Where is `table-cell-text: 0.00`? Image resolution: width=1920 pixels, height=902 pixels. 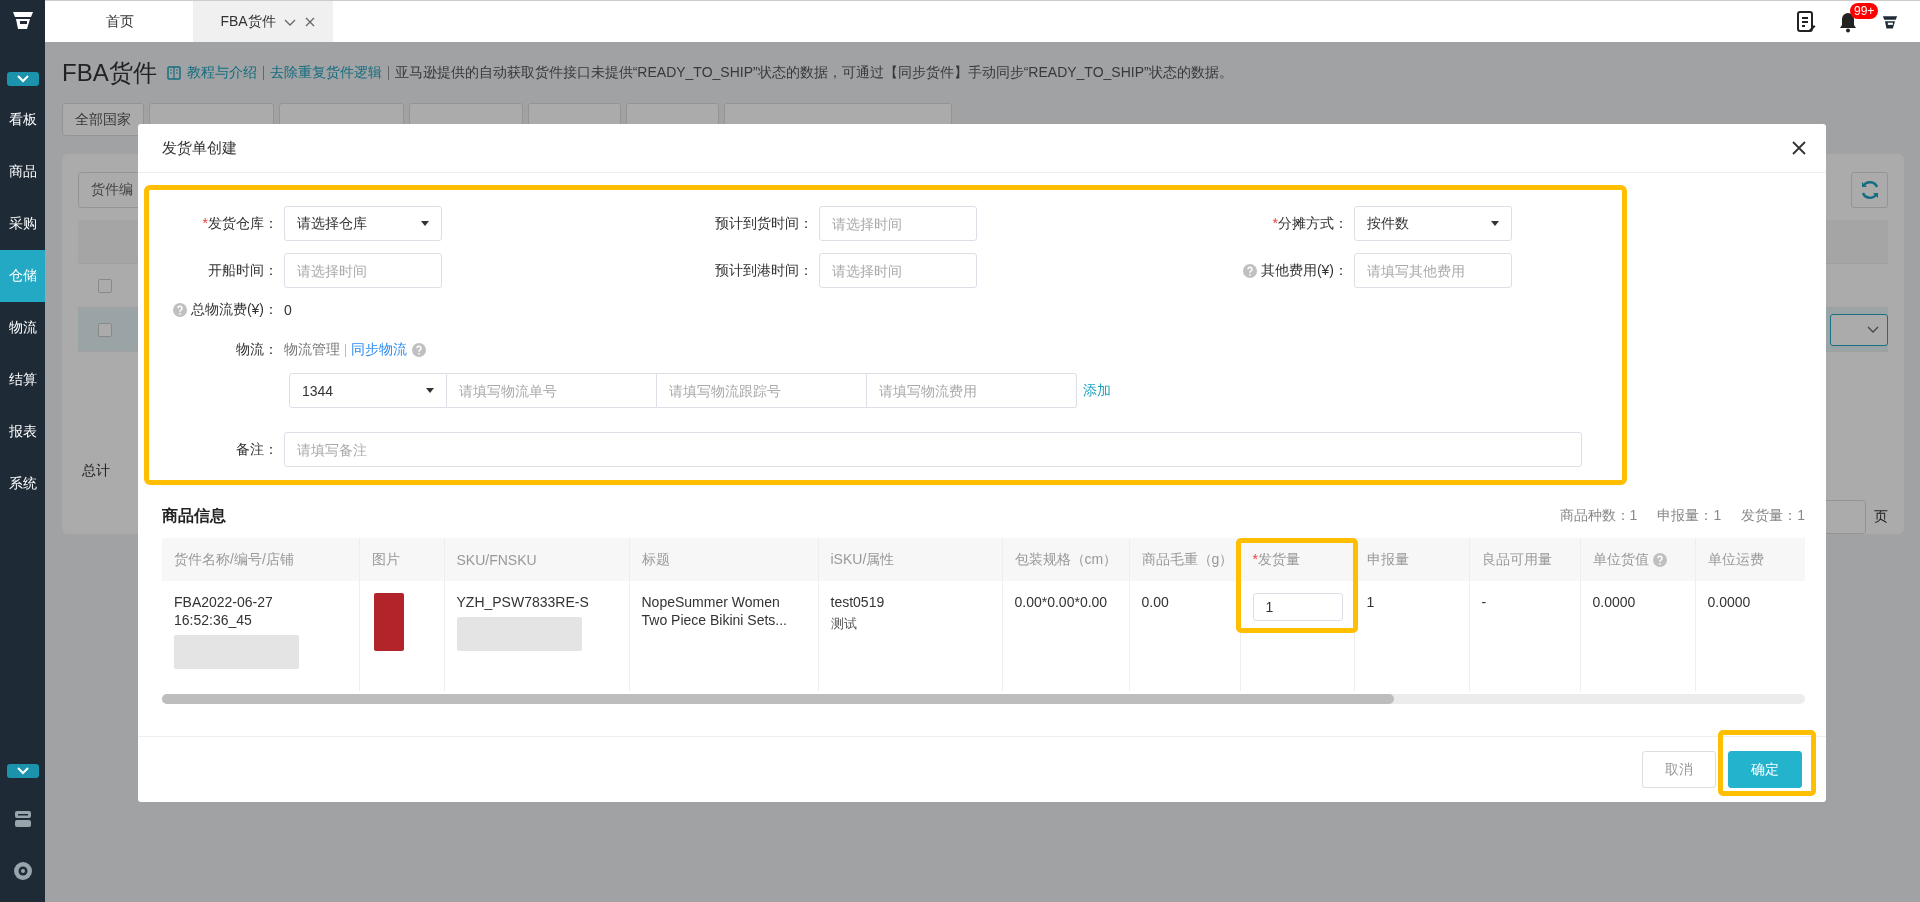
table-cell-text: 0.00 is located at coordinates (1155, 602).